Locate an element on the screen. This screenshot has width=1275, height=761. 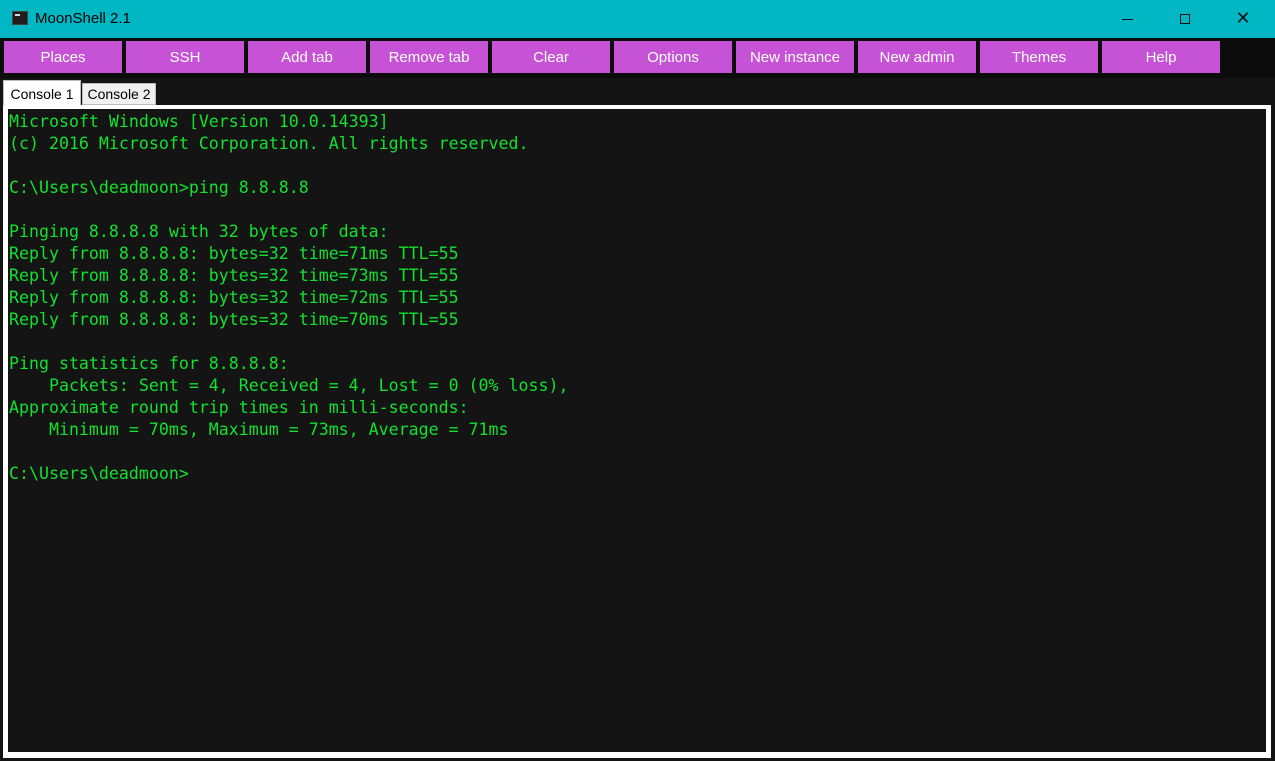
add-tab-button: Add tab is located at coordinates (307, 57).